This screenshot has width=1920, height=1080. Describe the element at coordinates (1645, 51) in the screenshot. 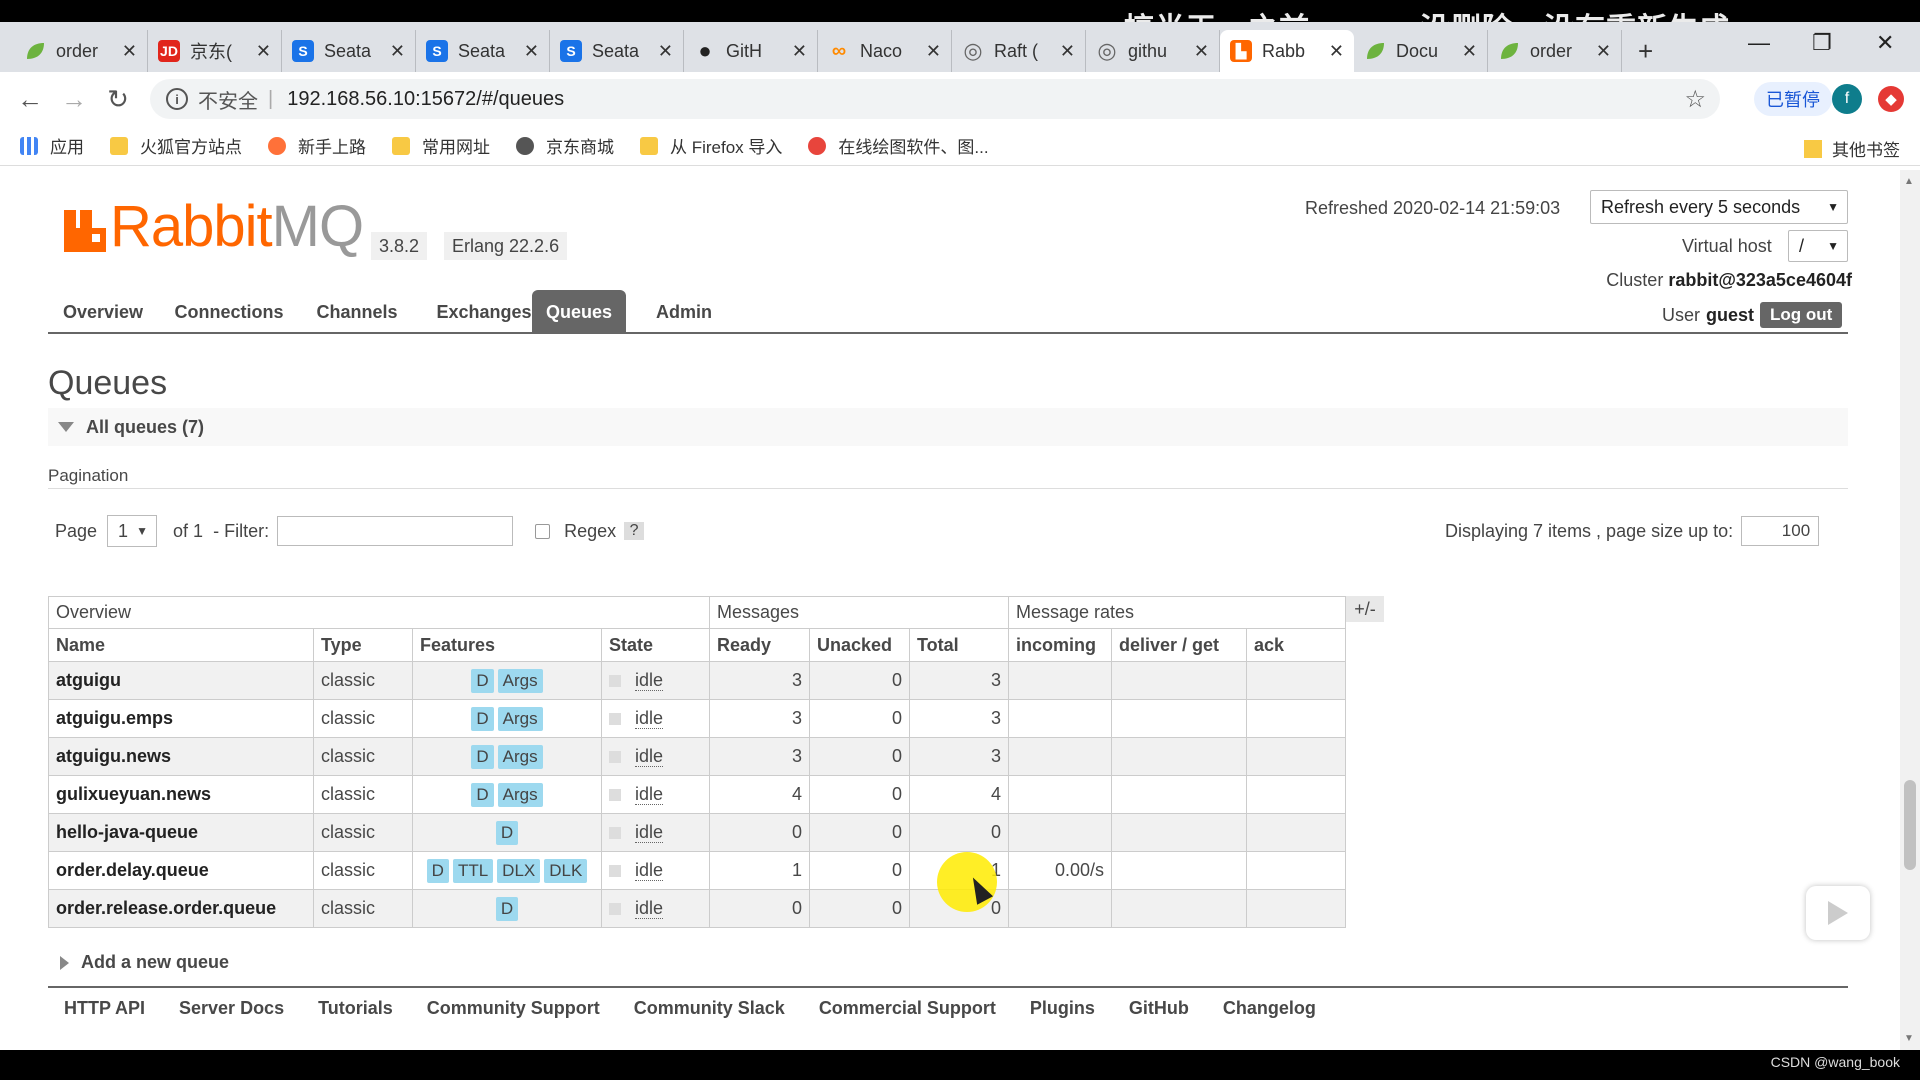

I see `new-tab-button: +` at that location.